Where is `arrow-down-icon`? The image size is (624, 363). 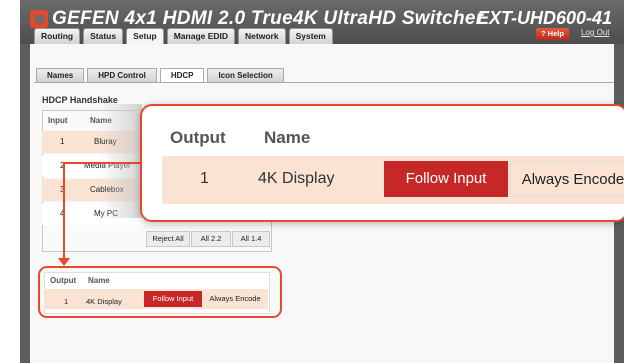 arrow-down-icon is located at coordinates (64, 262).